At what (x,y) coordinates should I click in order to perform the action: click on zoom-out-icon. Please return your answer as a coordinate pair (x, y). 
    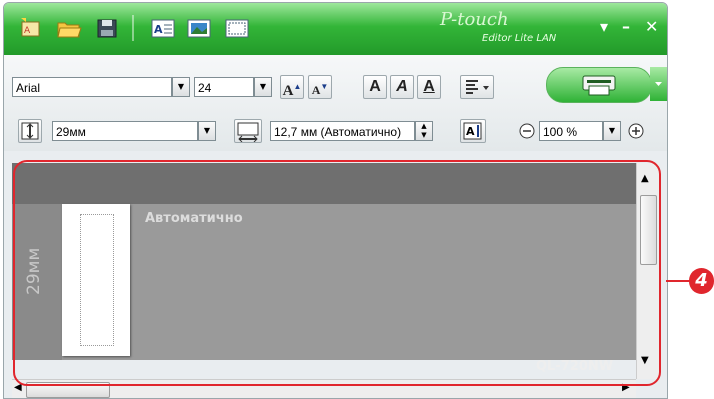
    Looking at the image, I should click on (527, 131).